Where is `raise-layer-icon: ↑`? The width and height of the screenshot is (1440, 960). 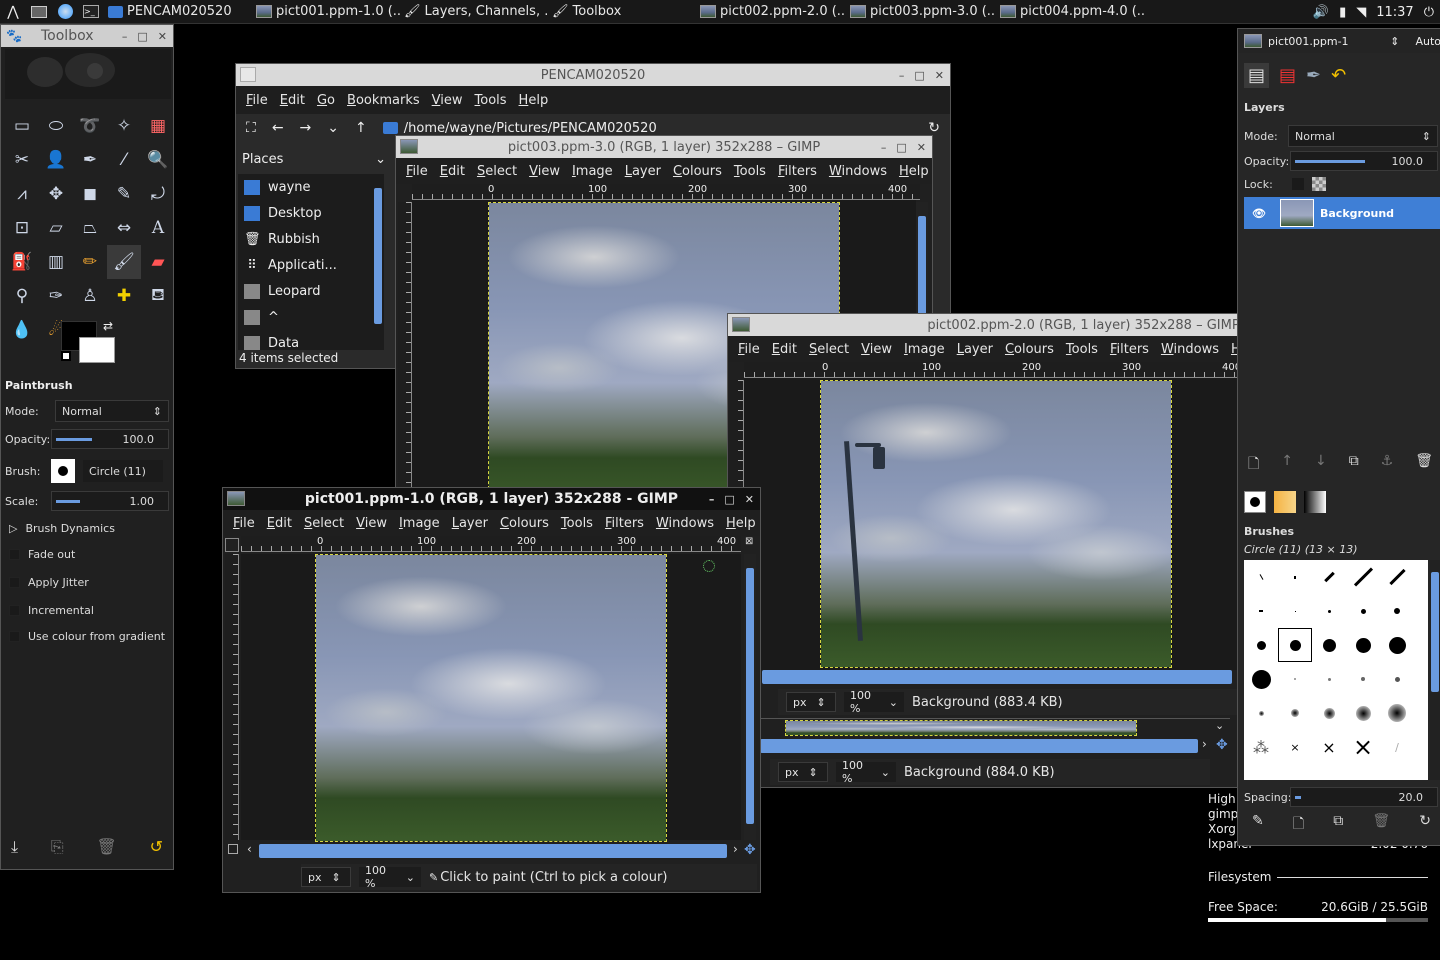
raise-layer-icon: ↑ is located at coordinates (1287, 465).